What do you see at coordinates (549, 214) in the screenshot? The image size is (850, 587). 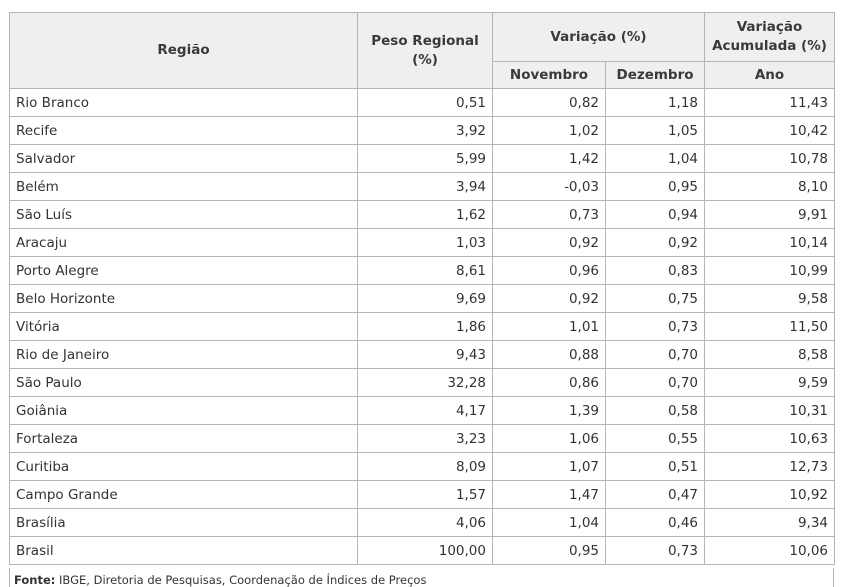 I see `cell-novembro: 0,73` at bounding box center [549, 214].